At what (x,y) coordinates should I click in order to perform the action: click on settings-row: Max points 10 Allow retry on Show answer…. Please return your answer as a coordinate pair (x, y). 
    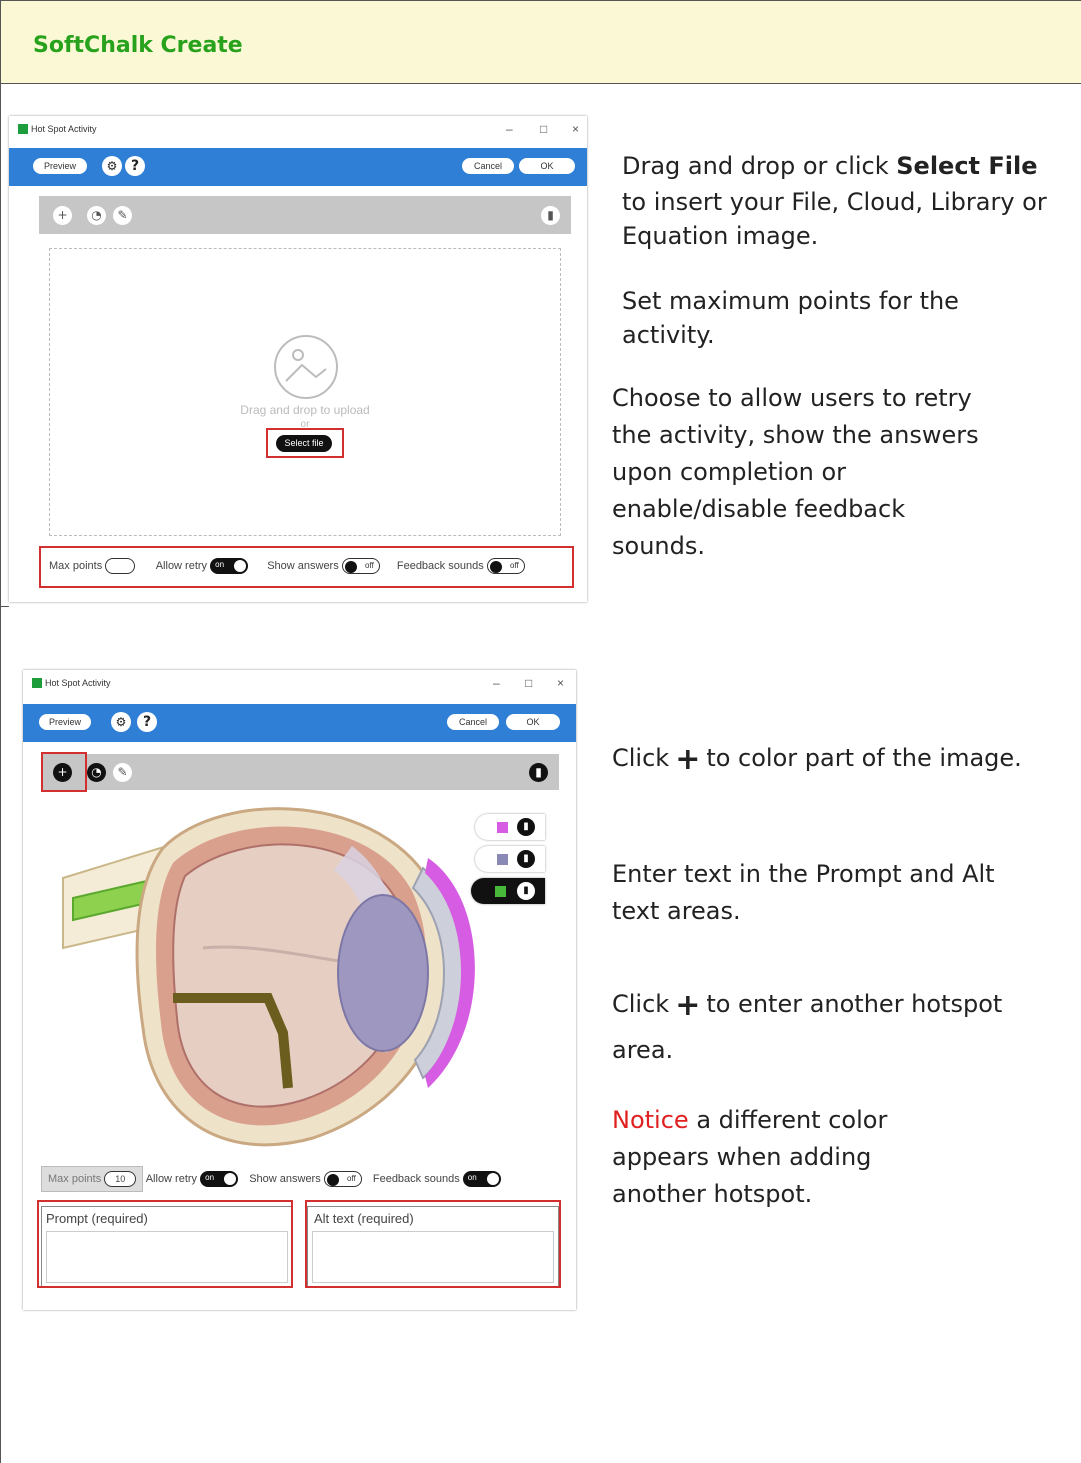
    Looking at the image, I should click on (301, 1179).